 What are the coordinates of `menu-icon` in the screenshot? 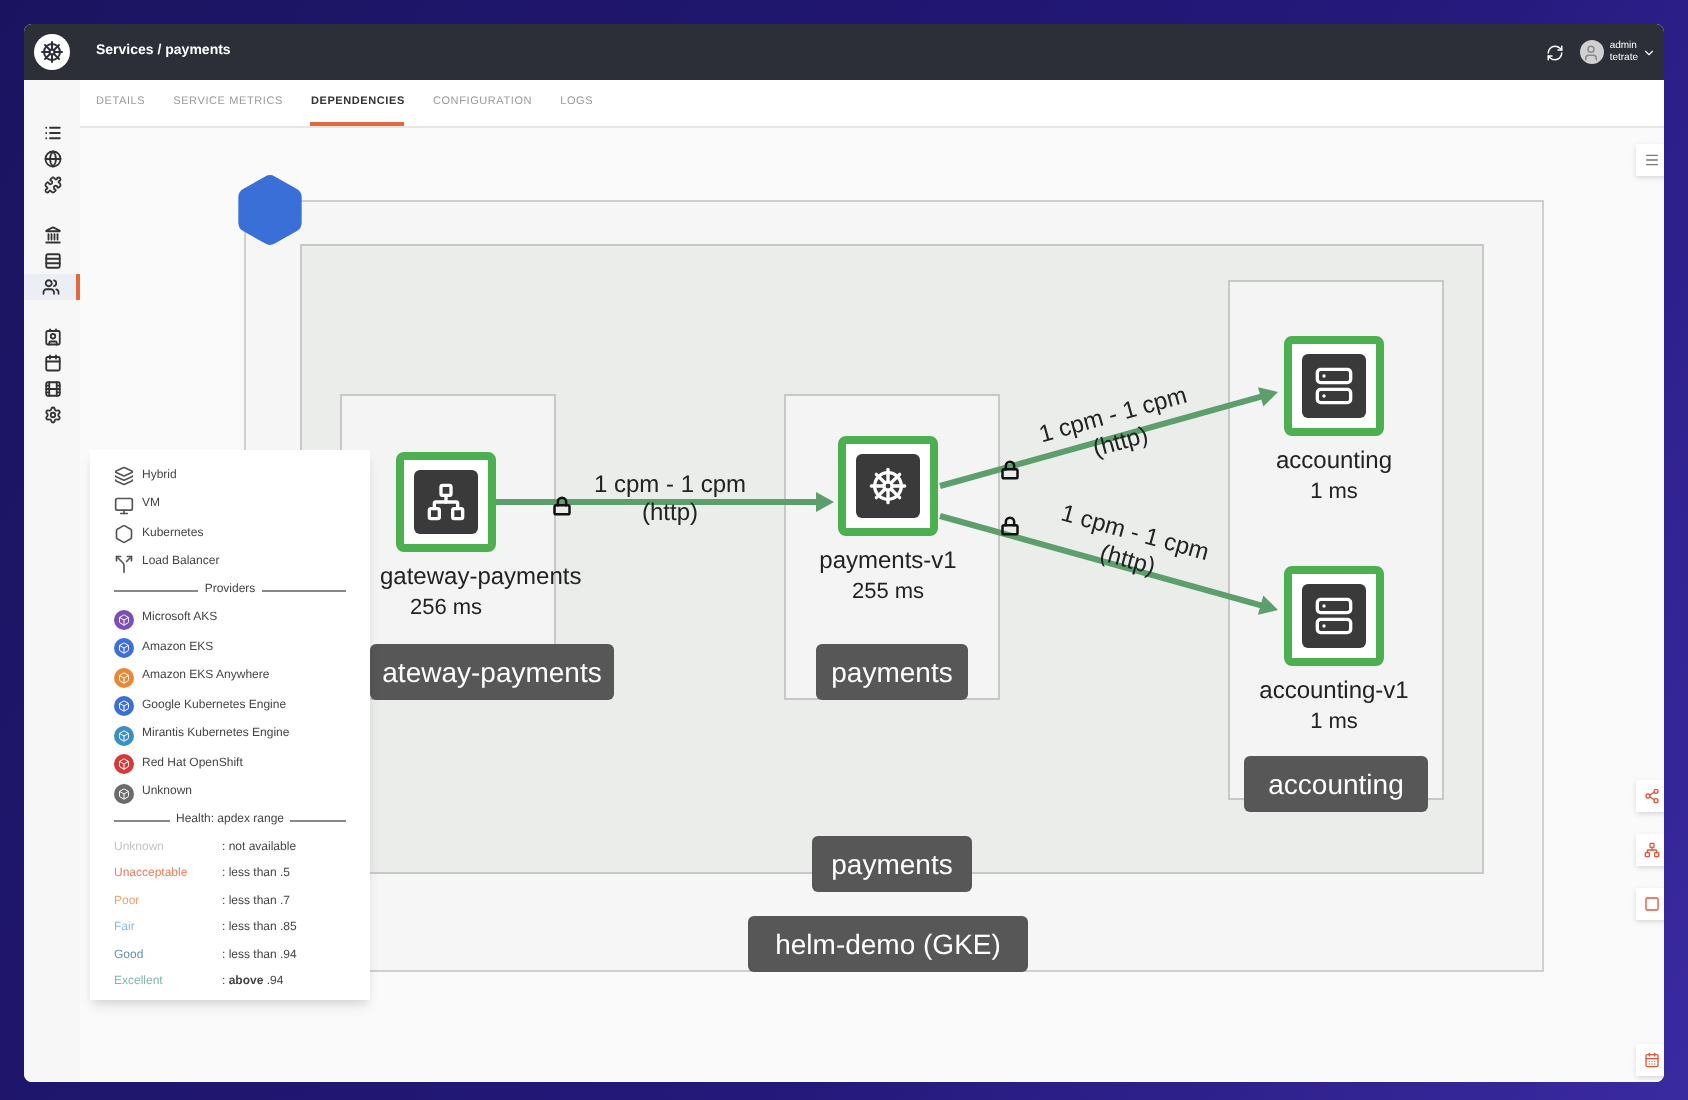 It's located at (1652, 160).